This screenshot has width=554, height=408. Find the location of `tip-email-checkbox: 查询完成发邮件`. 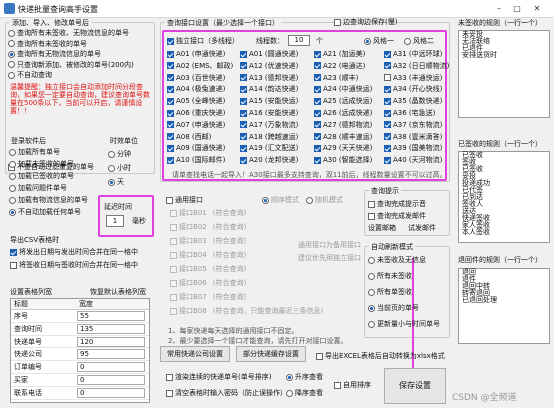

tip-email-checkbox: 查询完成发邮件 is located at coordinates (397, 216).